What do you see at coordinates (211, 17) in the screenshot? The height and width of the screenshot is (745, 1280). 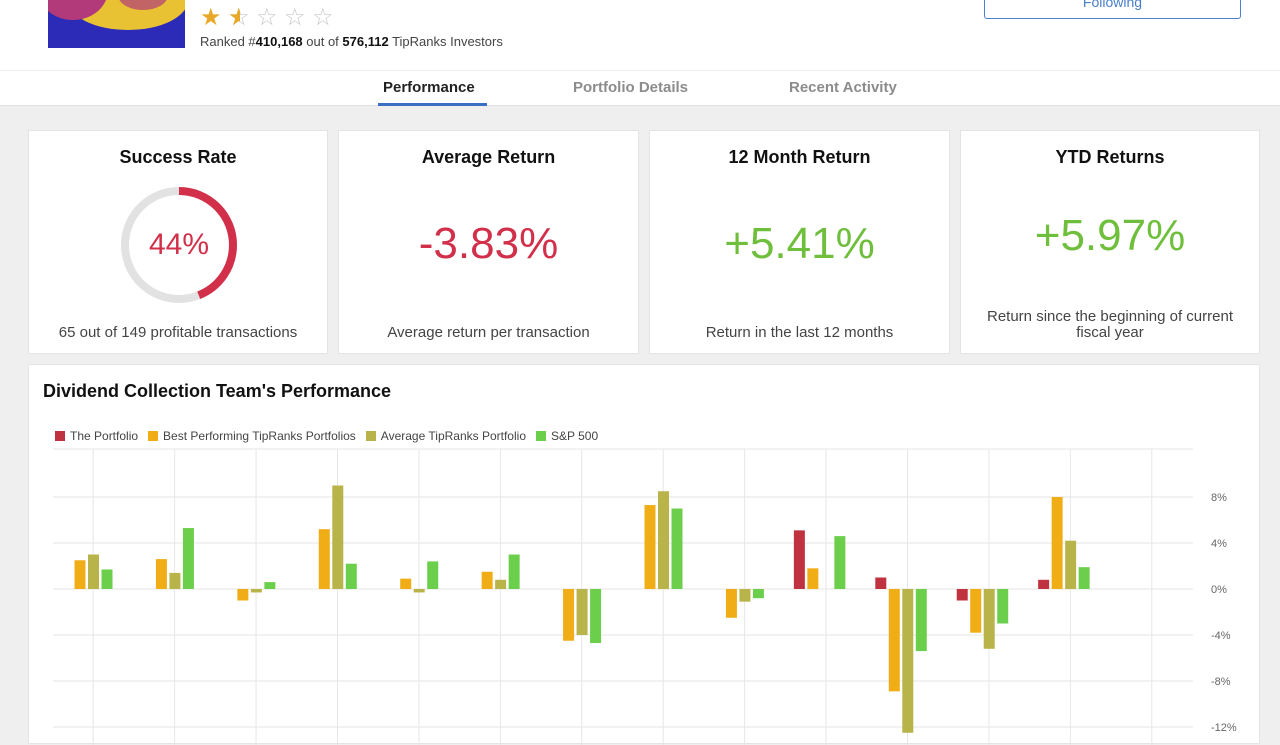 I see `star-full-icon: ★` at bounding box center [211, 17].